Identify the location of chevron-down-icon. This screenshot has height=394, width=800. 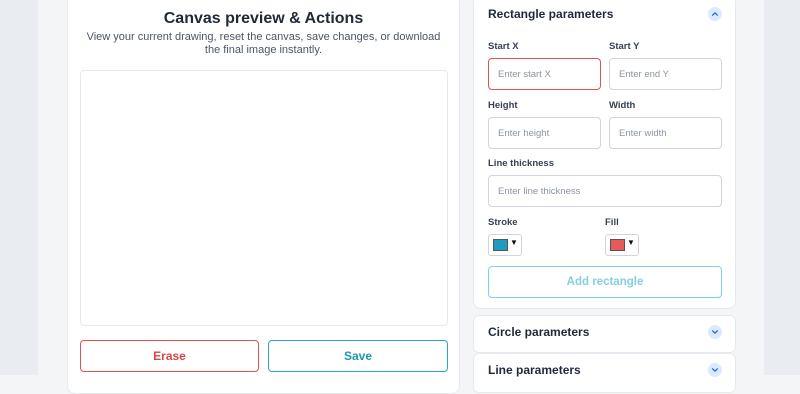
(715, 332).